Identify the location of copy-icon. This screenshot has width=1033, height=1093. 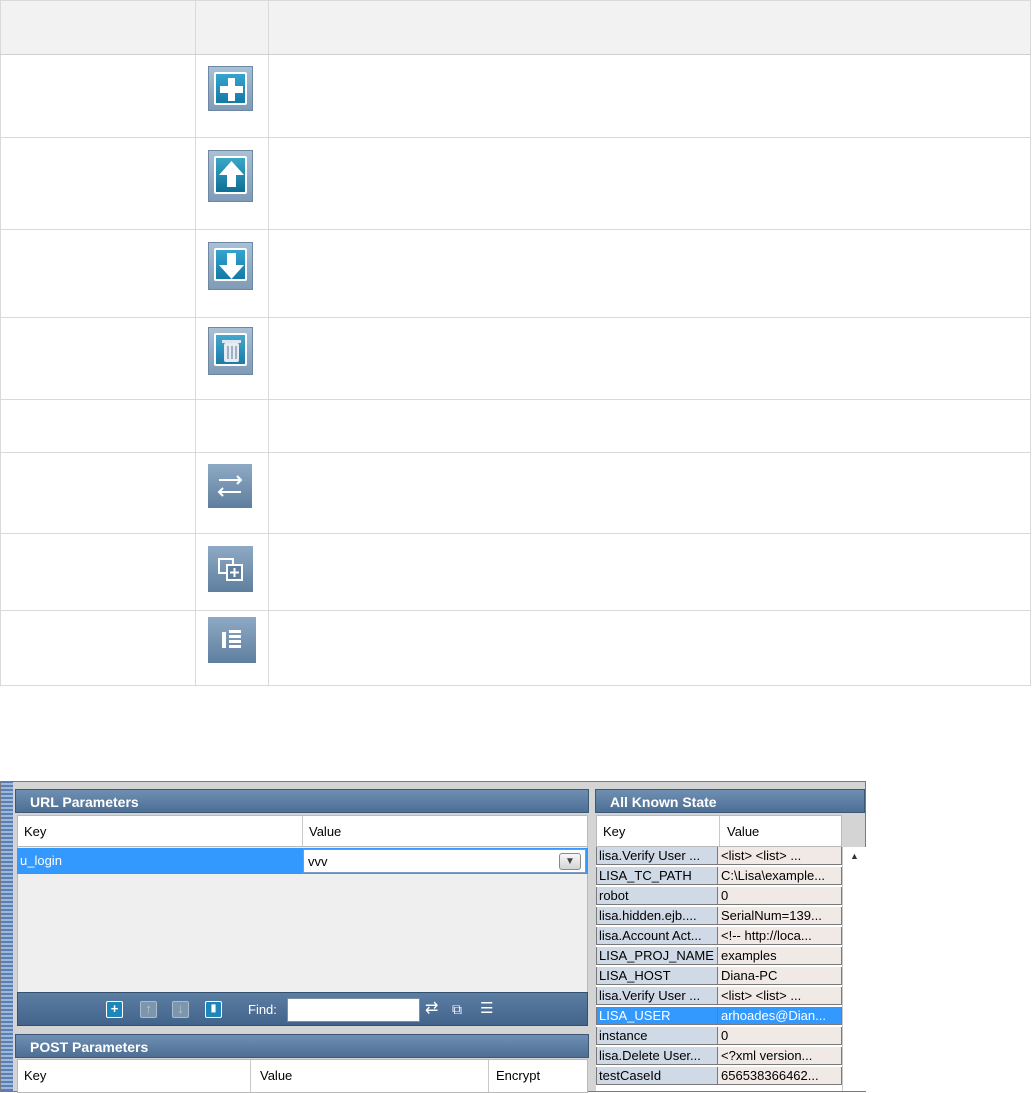
(230, 569).